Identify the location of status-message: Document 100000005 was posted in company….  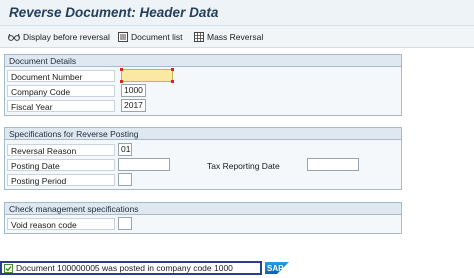
(124, 268).